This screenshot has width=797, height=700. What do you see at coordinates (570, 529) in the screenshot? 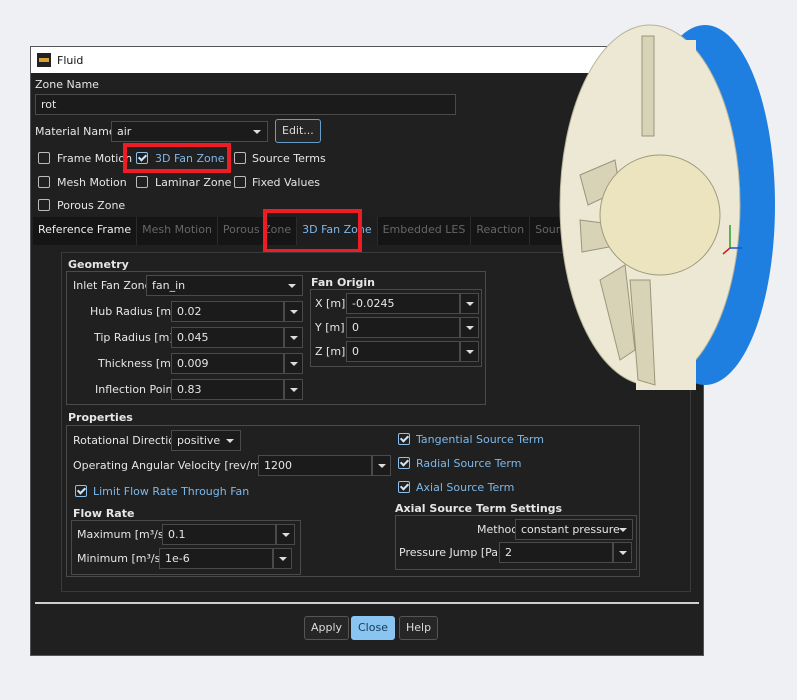
I see `method-value: constant pressure` at bounding box center [570, 529].